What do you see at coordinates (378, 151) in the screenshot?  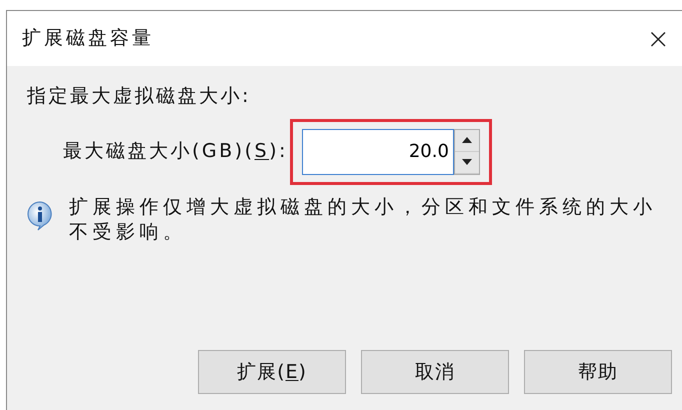 I see `size-input-field: 20.0` at bounding box center [378, 151].